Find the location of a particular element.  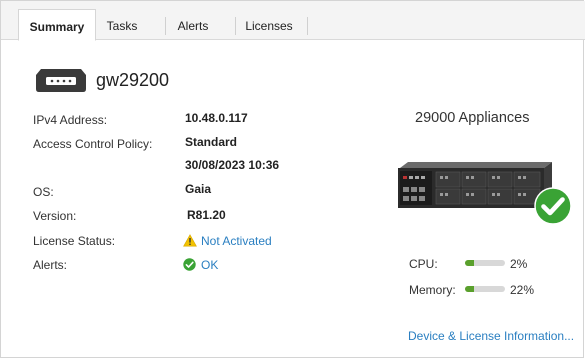

cpu-value: 2% is located at coordinates (519, 264).